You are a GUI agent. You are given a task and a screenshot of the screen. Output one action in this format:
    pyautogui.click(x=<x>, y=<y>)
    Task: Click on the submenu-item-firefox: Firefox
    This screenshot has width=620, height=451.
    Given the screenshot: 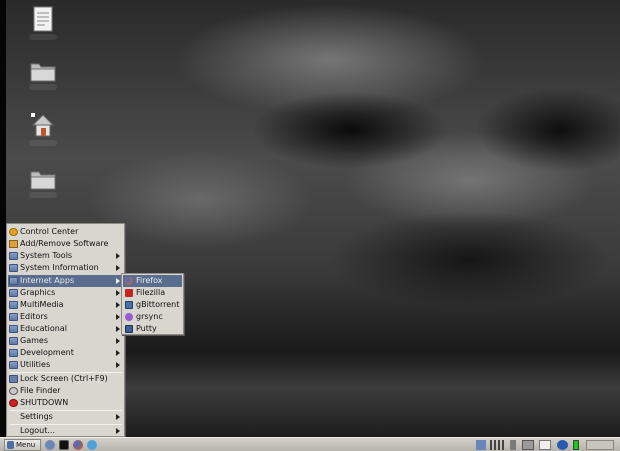 What is the action you would take?
    pyautogui.click(x=152, y=281)
    